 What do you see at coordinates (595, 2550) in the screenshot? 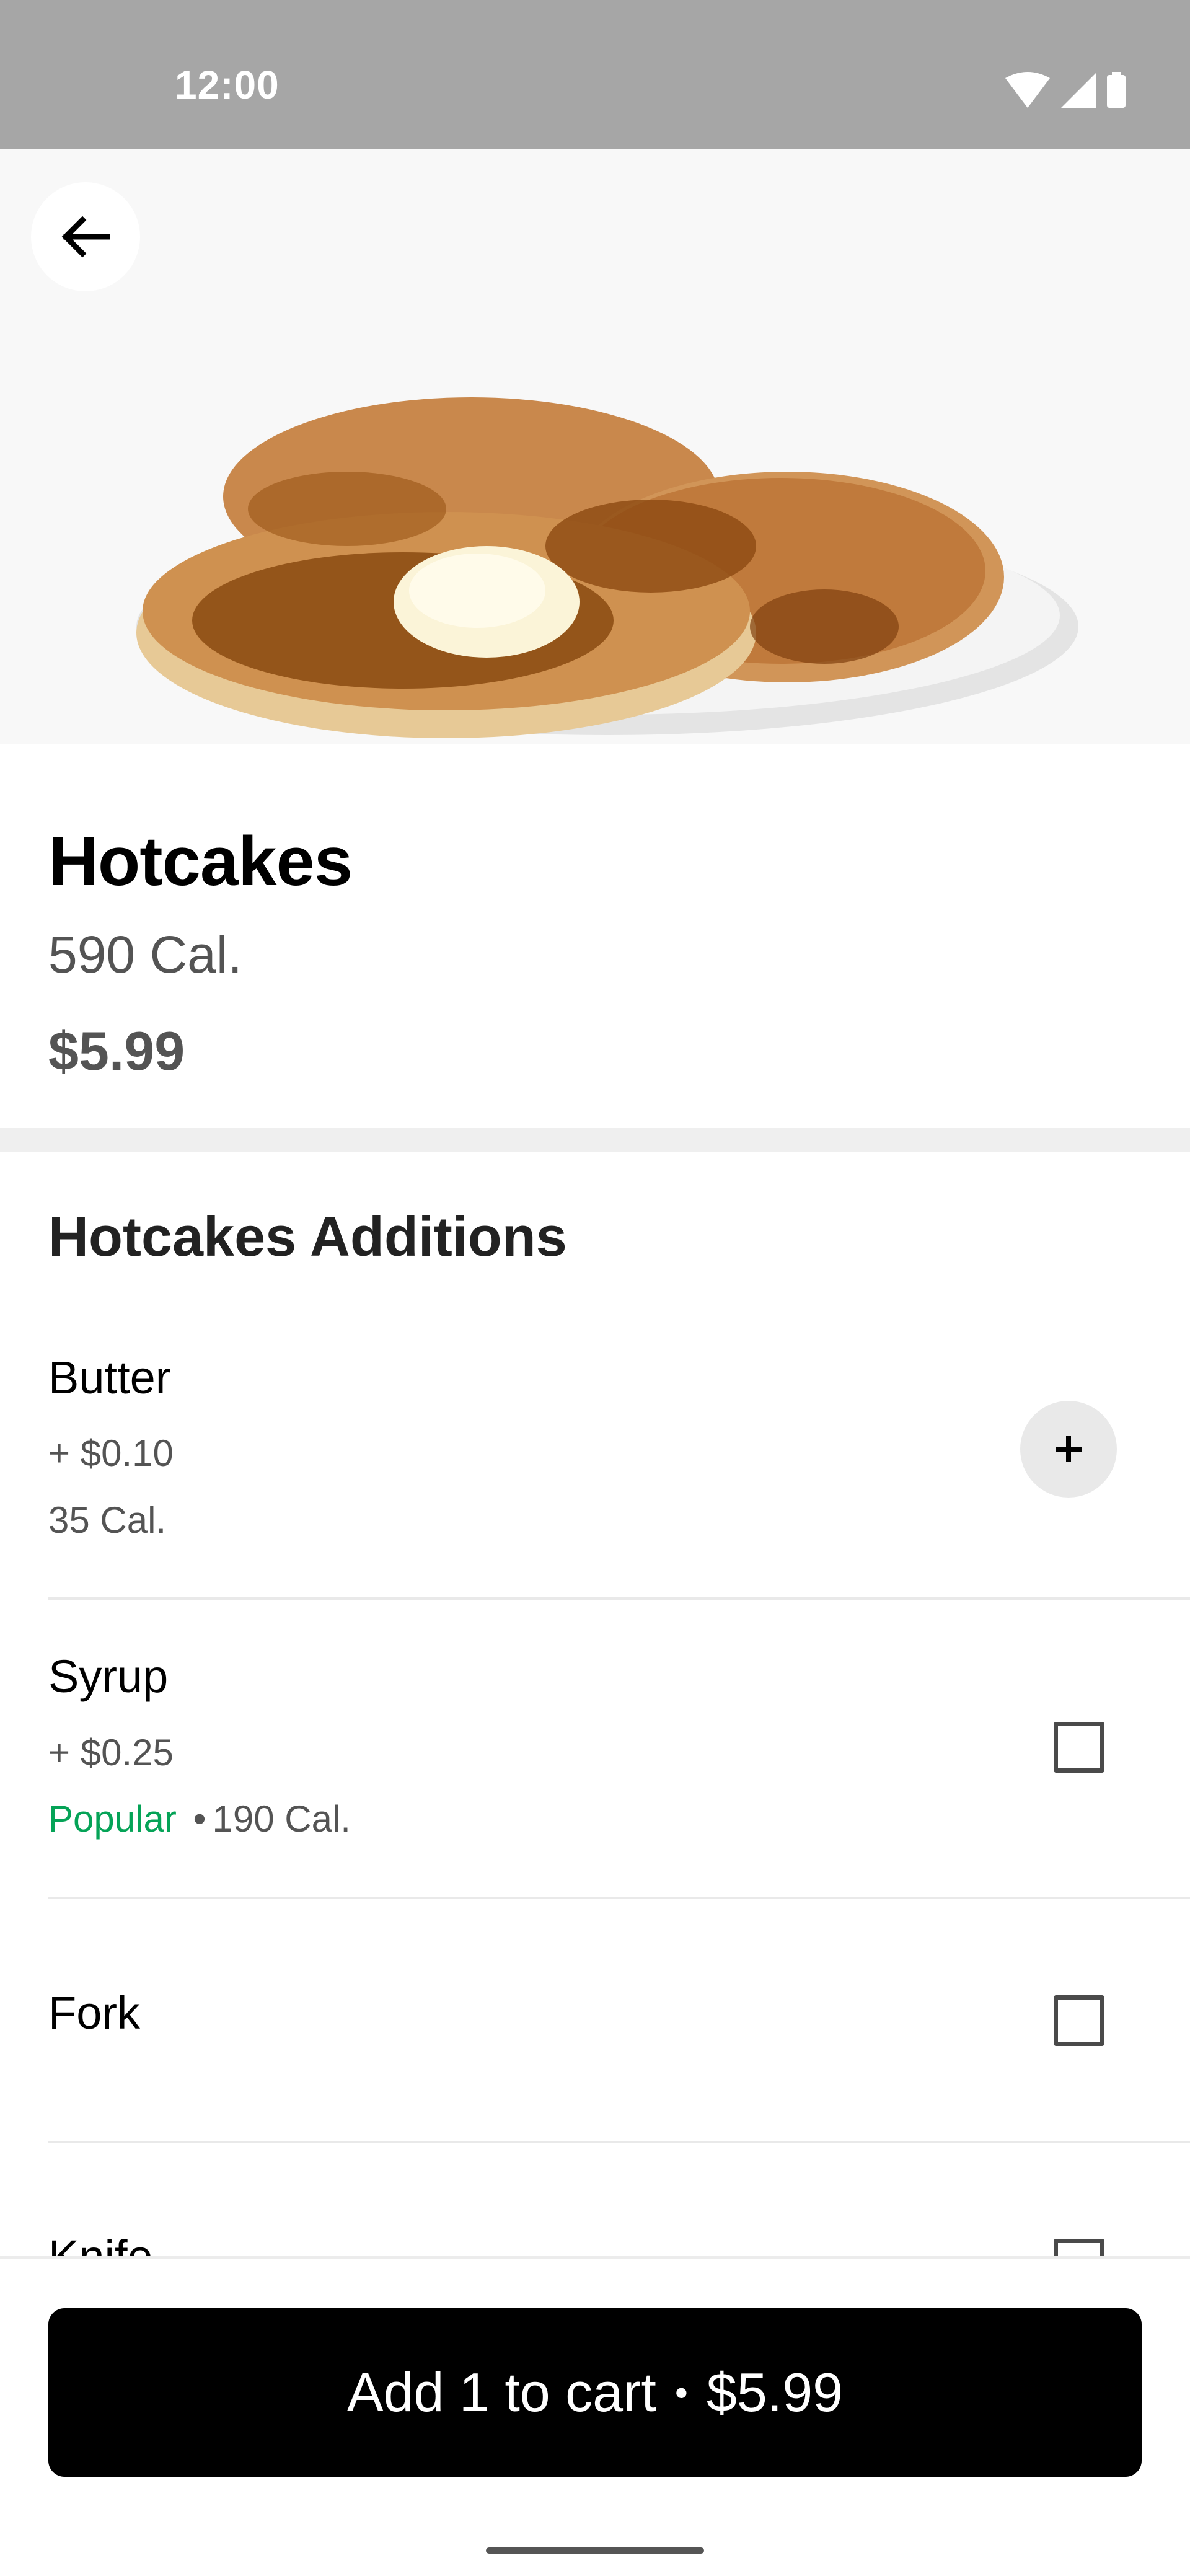
I see `home-indicator` at bounding box center [595, 2550].